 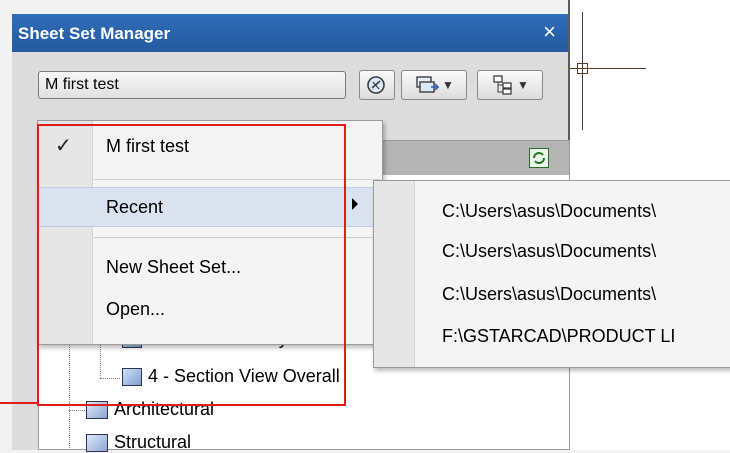 I want to click on palette-title: Sheet Set Manager, so click(x=94, y=33).